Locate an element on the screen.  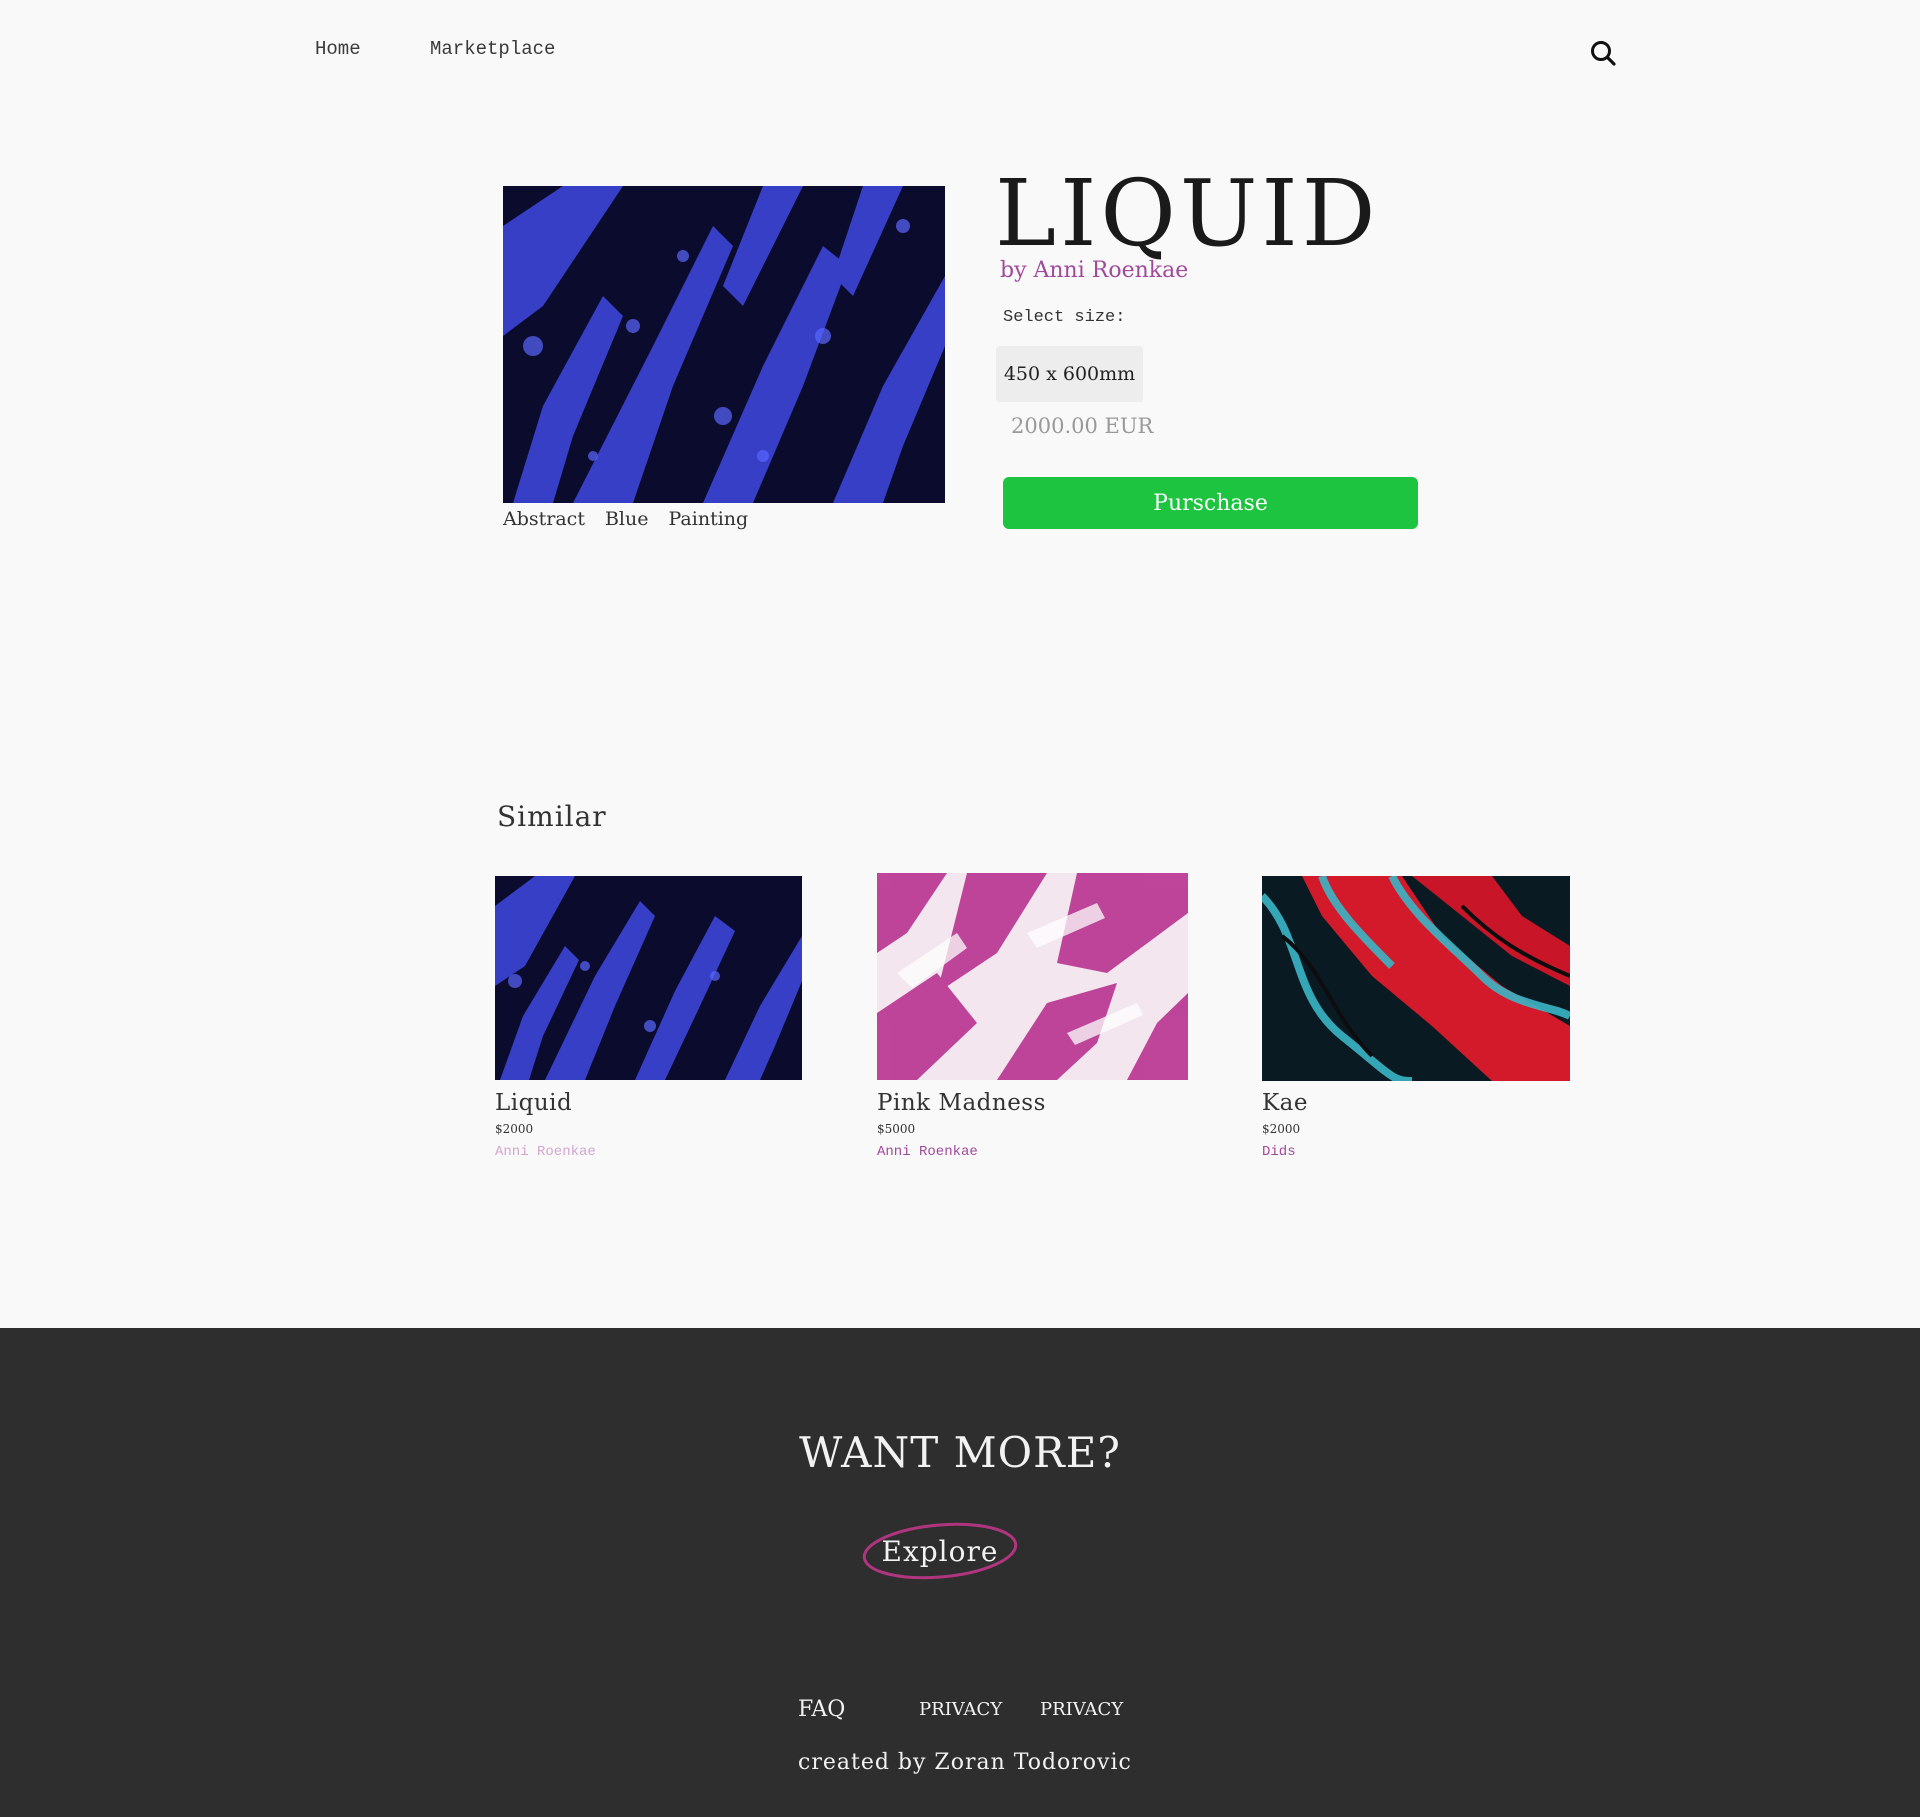
tag-blue: Blue is located at coordinates (627, 519).